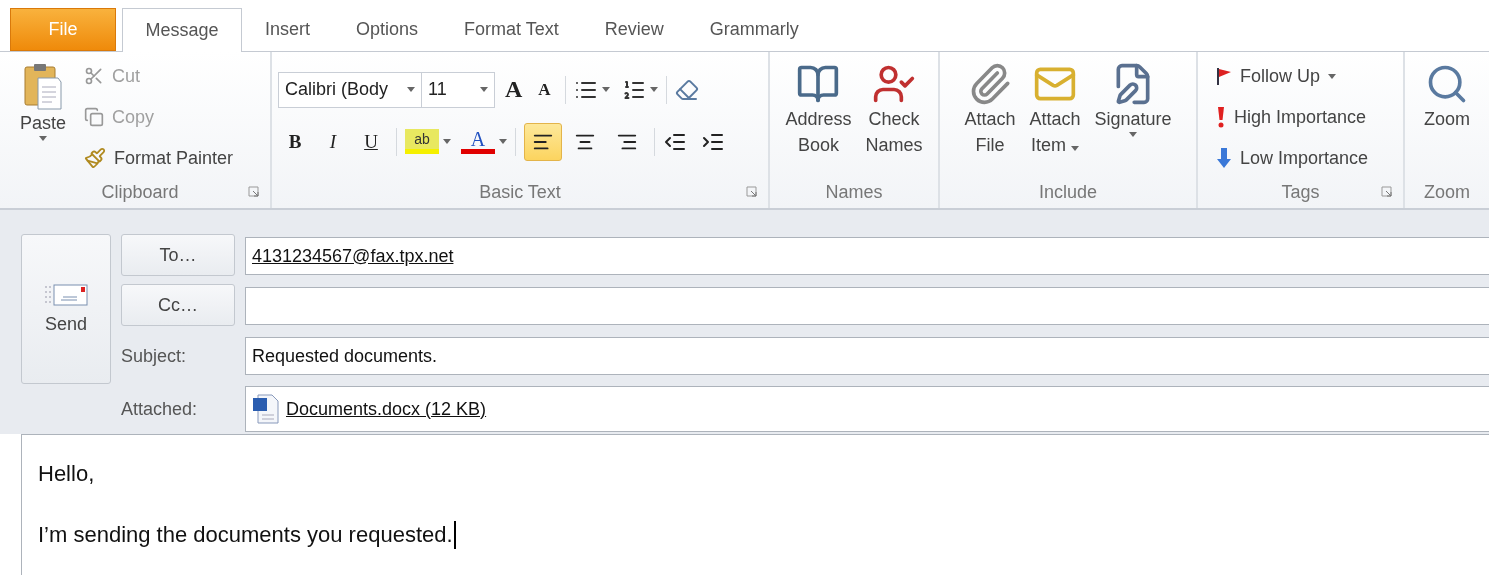 This screenshot has height=575, width=1489. I want to click on button-label: File, so click(990, 145).